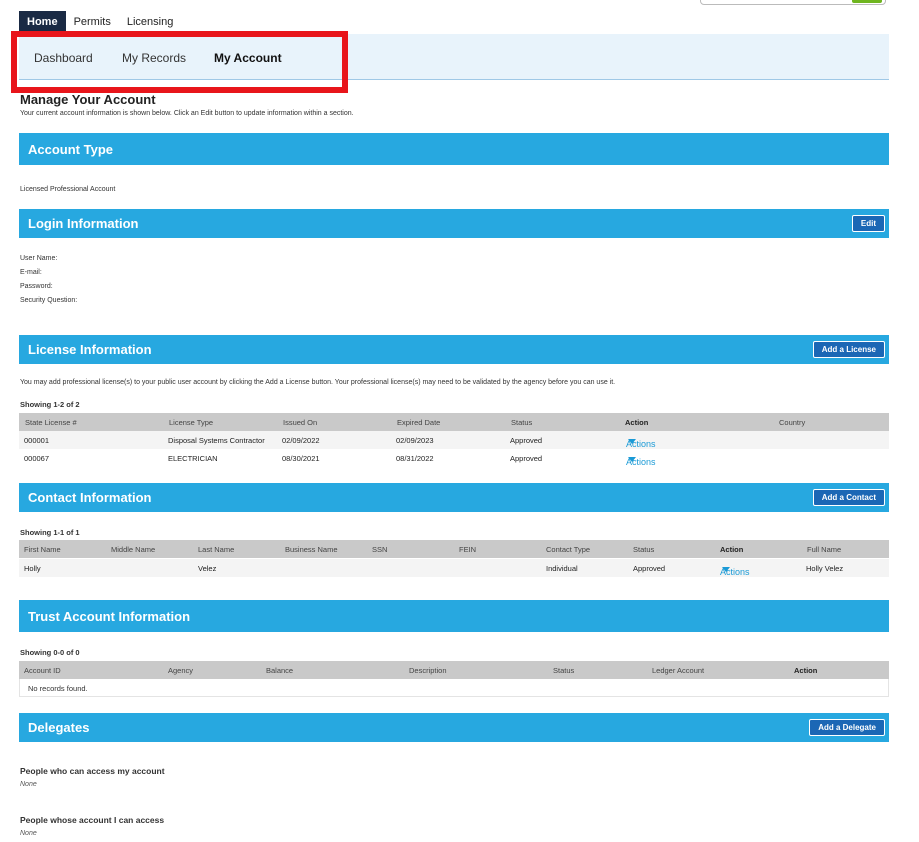  What do you see at coordinates (39, 258) in the screenshot?
I see `username-label: User Name:` at bounding box center [39, 258].